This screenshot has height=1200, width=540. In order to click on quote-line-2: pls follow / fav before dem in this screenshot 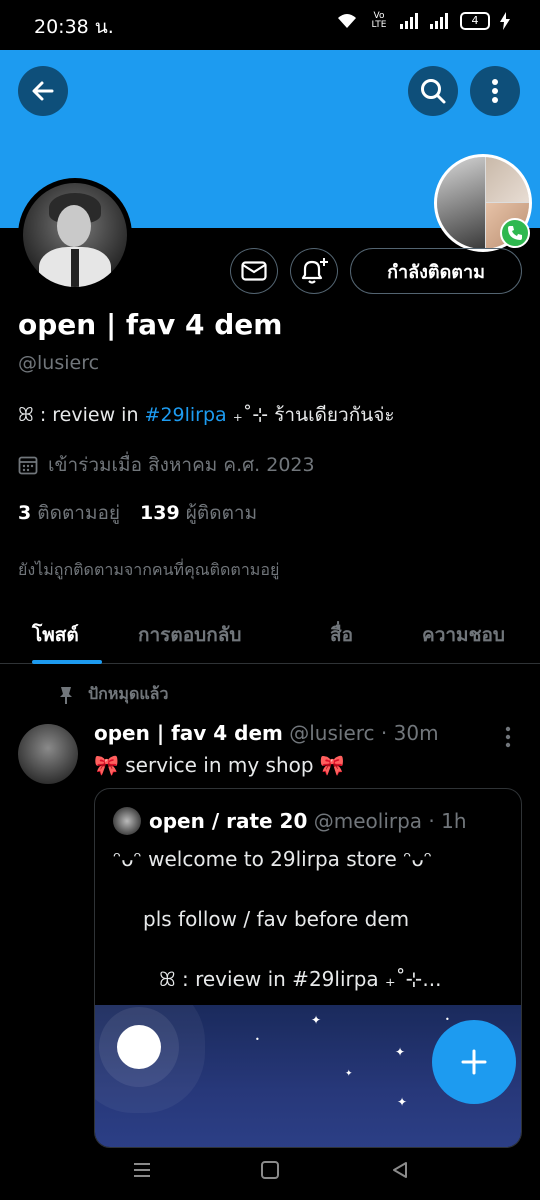, I will do `click(276, 919)`.